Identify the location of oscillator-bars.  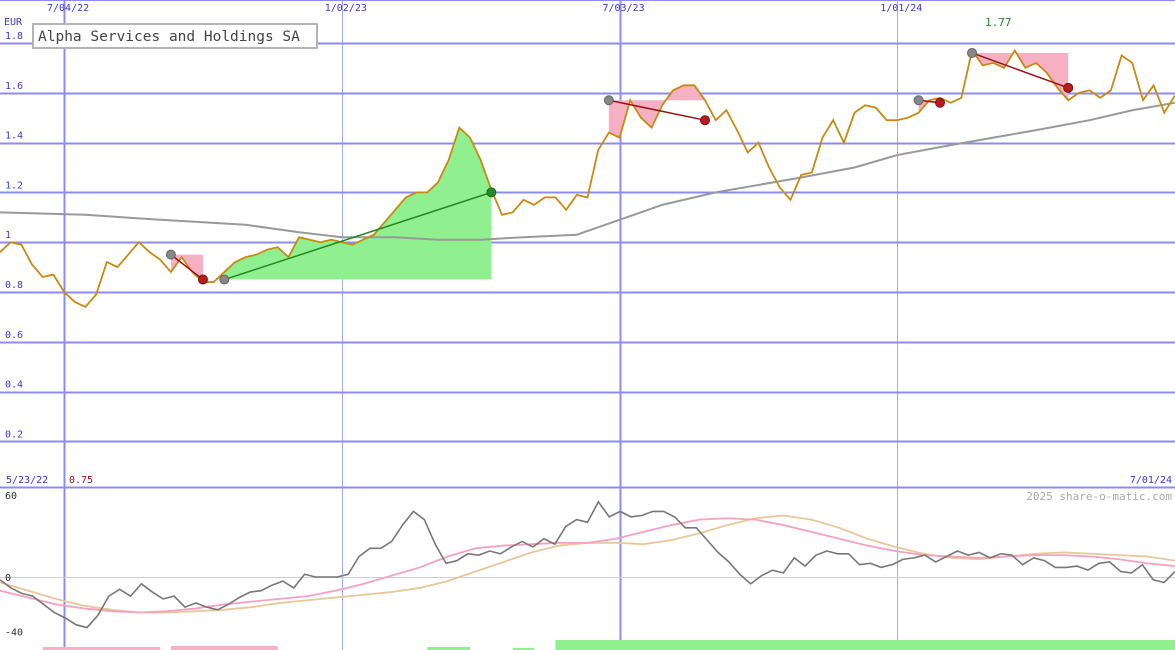
(608, 645).